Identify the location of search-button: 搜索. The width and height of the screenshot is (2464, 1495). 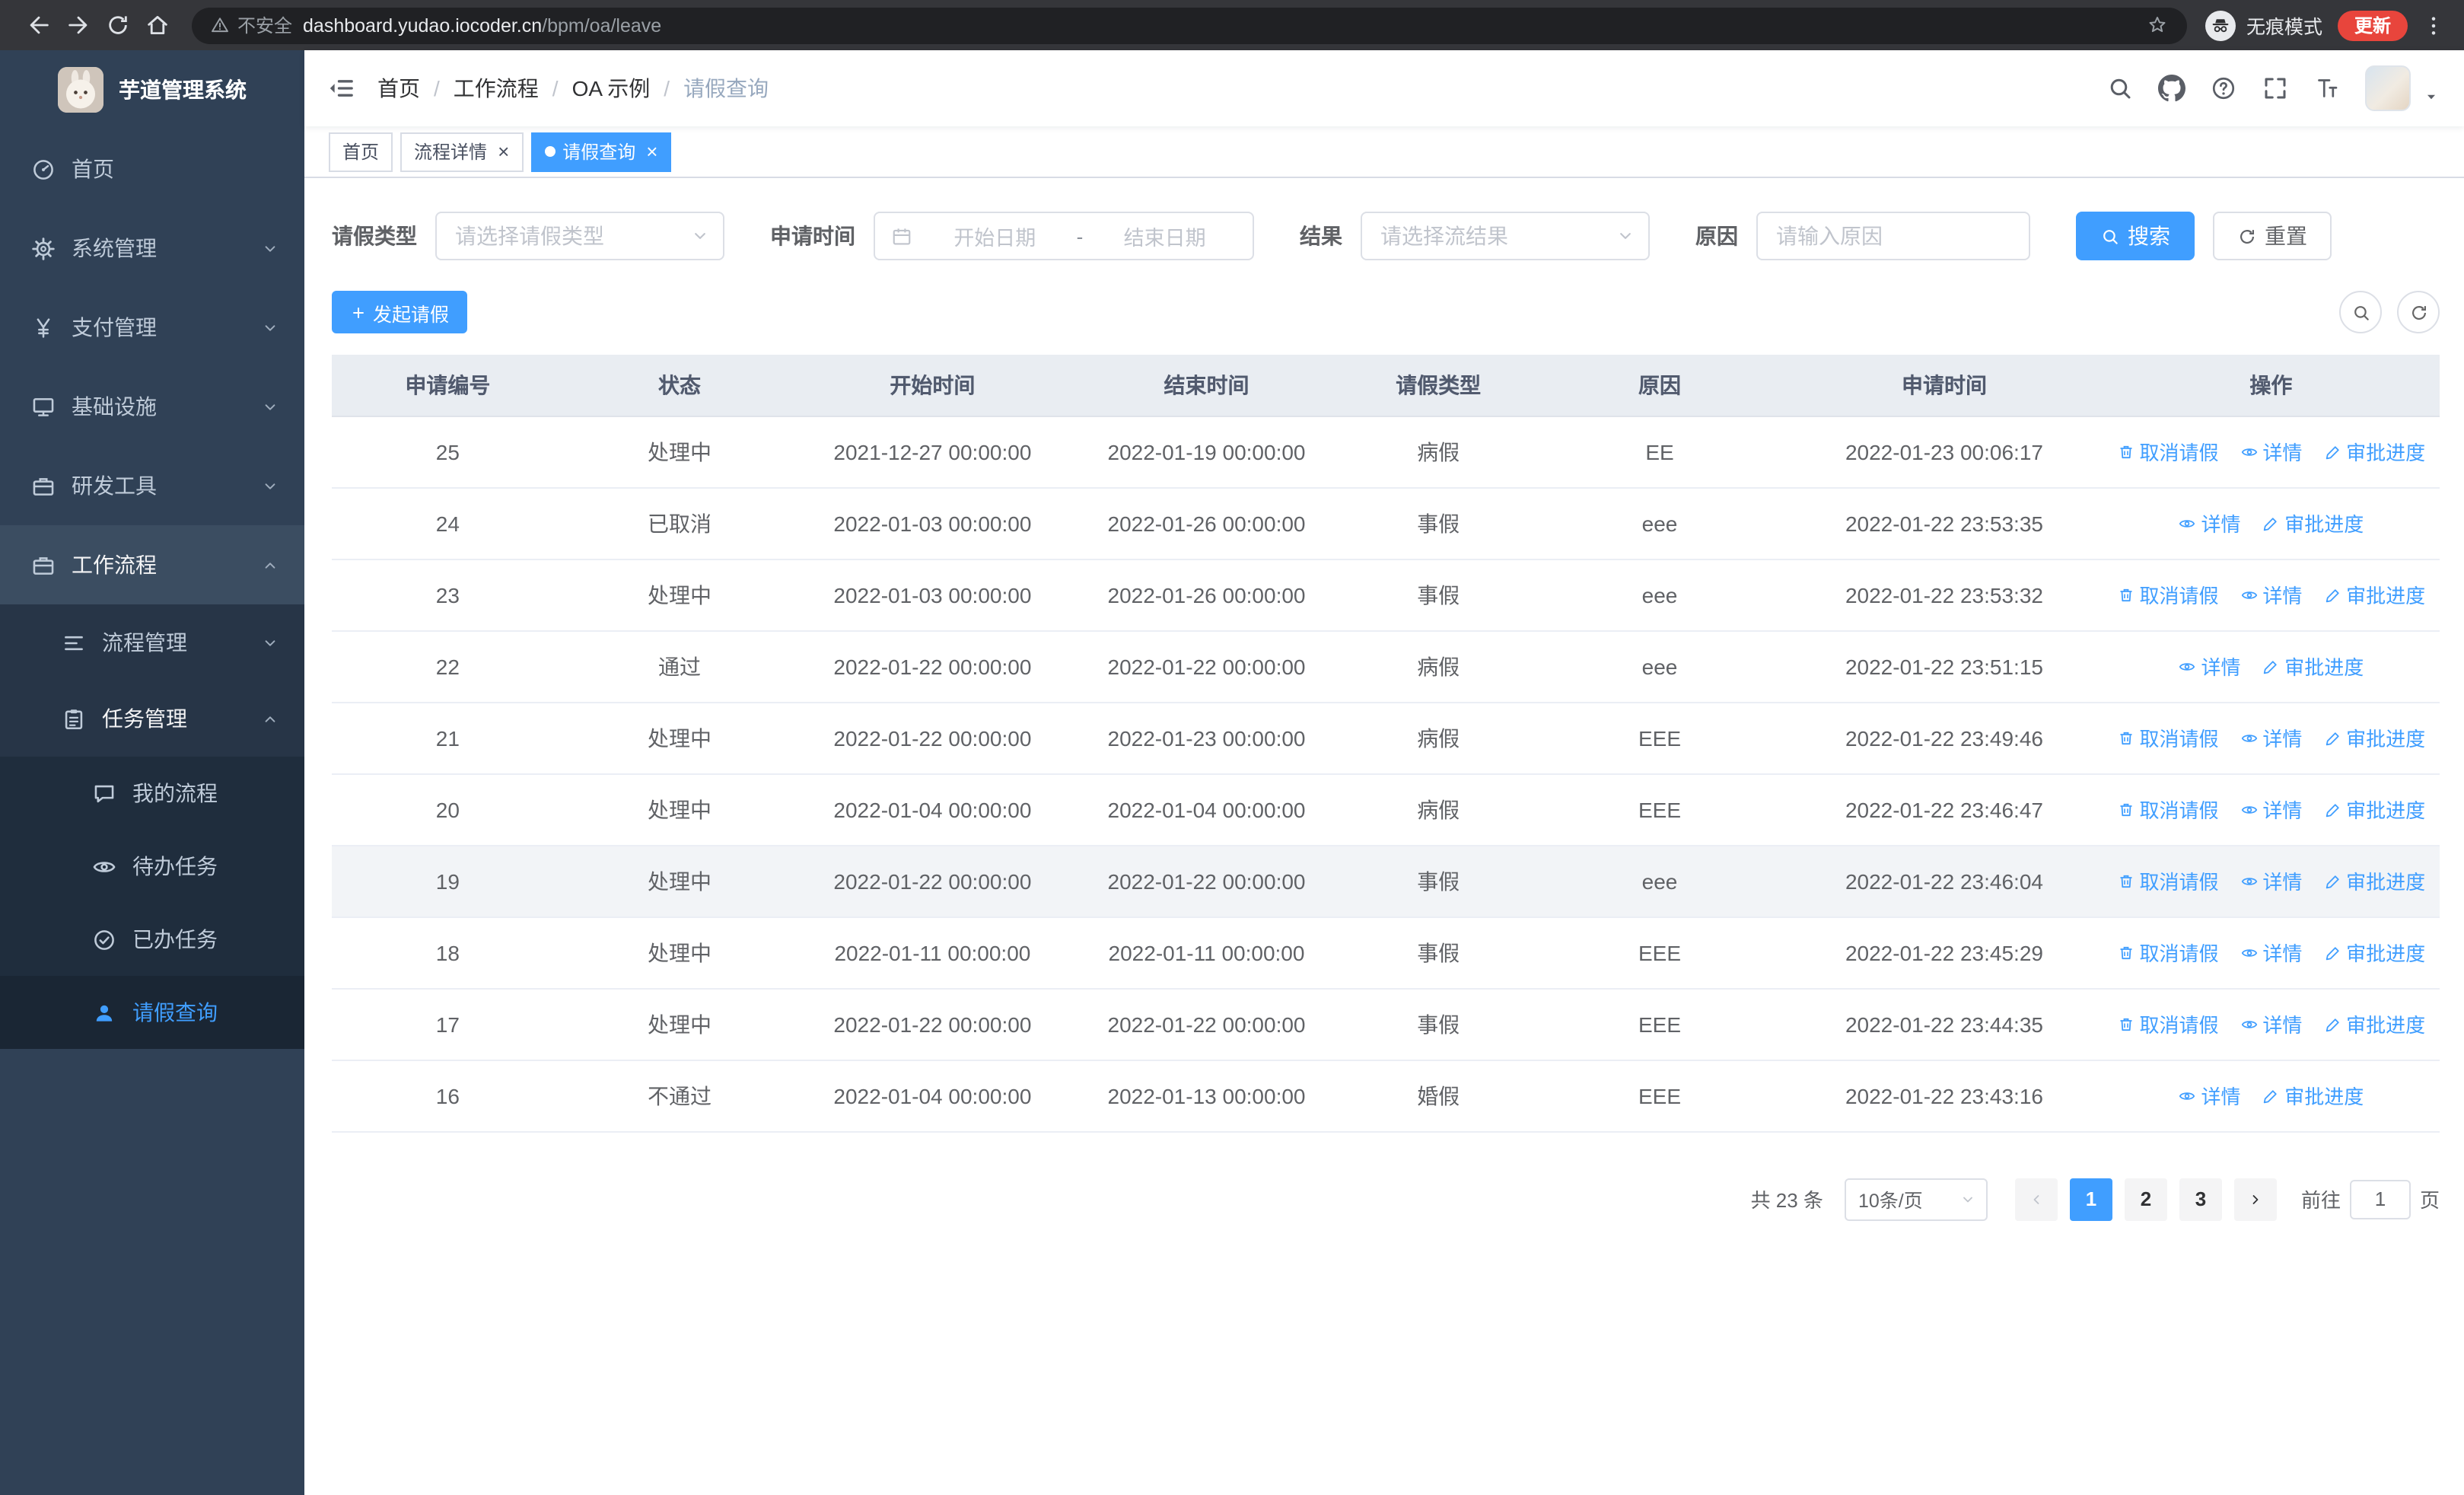
(2135, 236).